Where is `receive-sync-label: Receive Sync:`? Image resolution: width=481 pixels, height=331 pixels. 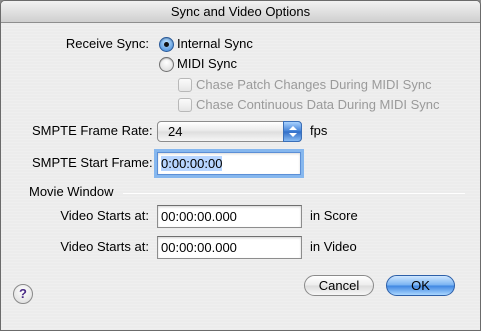 receive-sync-label: Receive Sync: is located at coordinates (107, 43).